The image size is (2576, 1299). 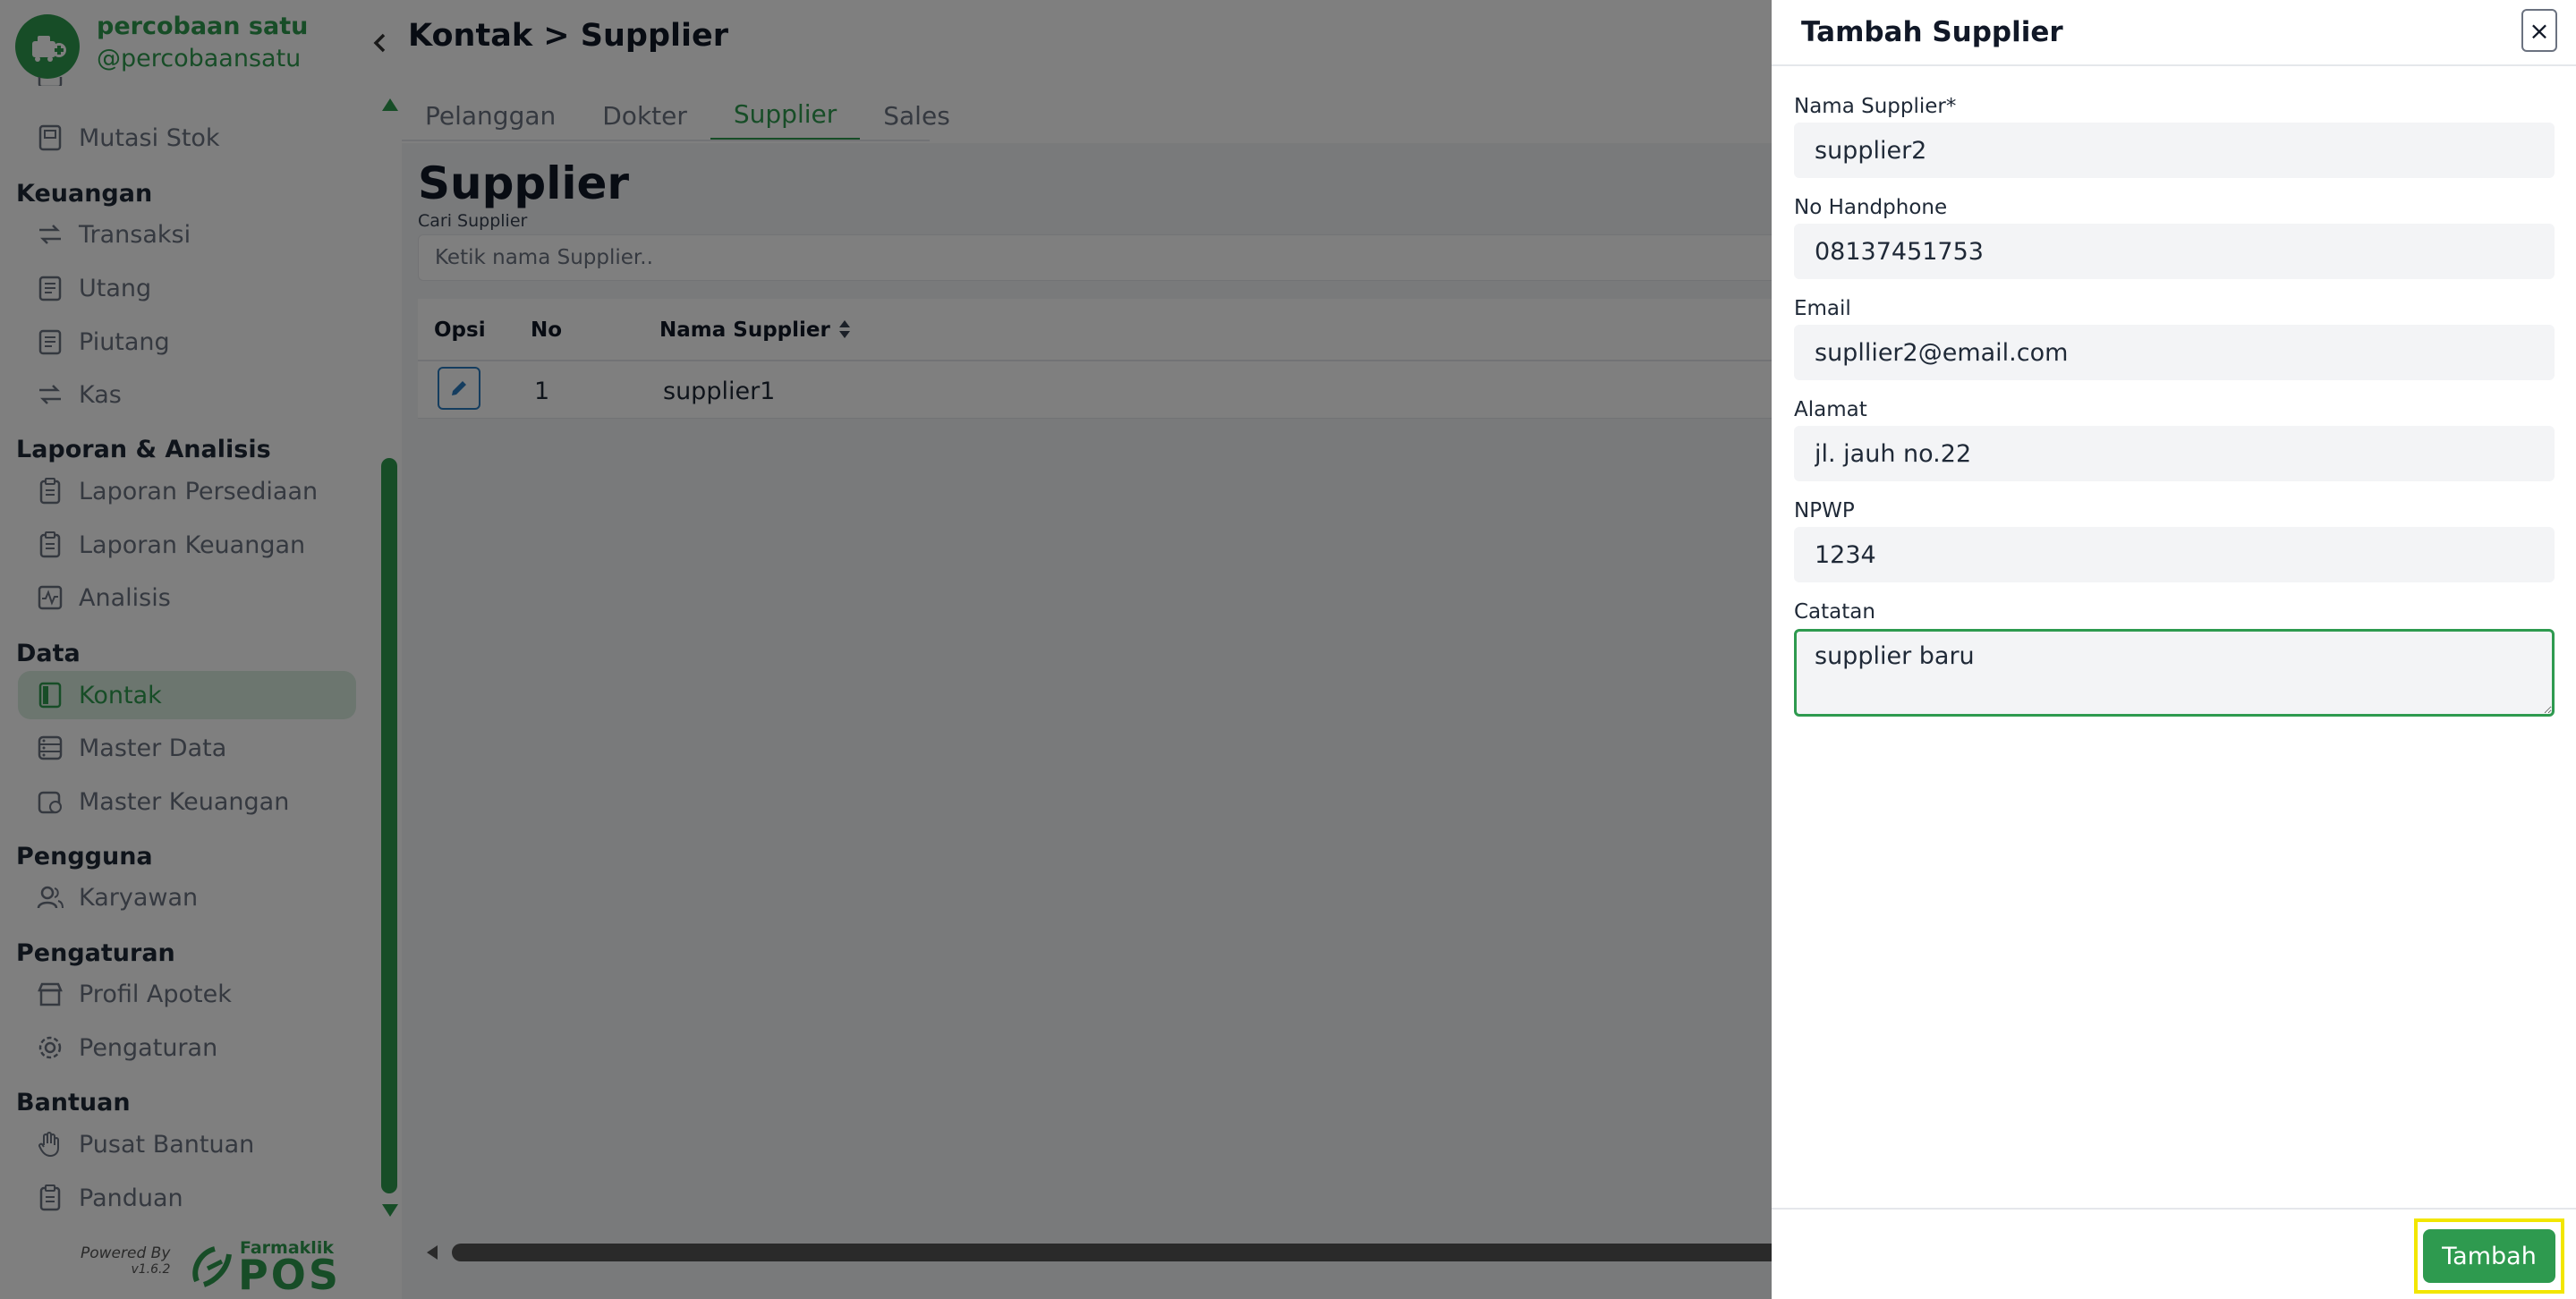 What do you see at coordinates (2174, 554) in the screenshot?
I see `npwp-field` at bounding box center [2174, 554].